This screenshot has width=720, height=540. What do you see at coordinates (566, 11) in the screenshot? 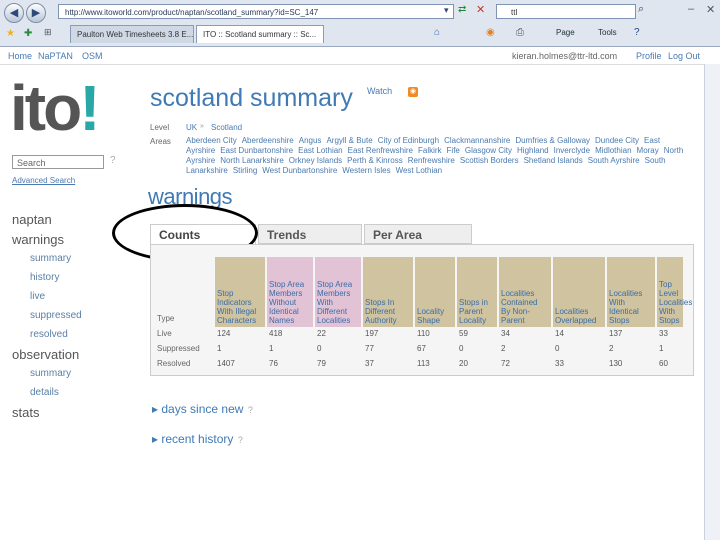
I see `browser-search-input: ttl` at bounding box center [566, 11].